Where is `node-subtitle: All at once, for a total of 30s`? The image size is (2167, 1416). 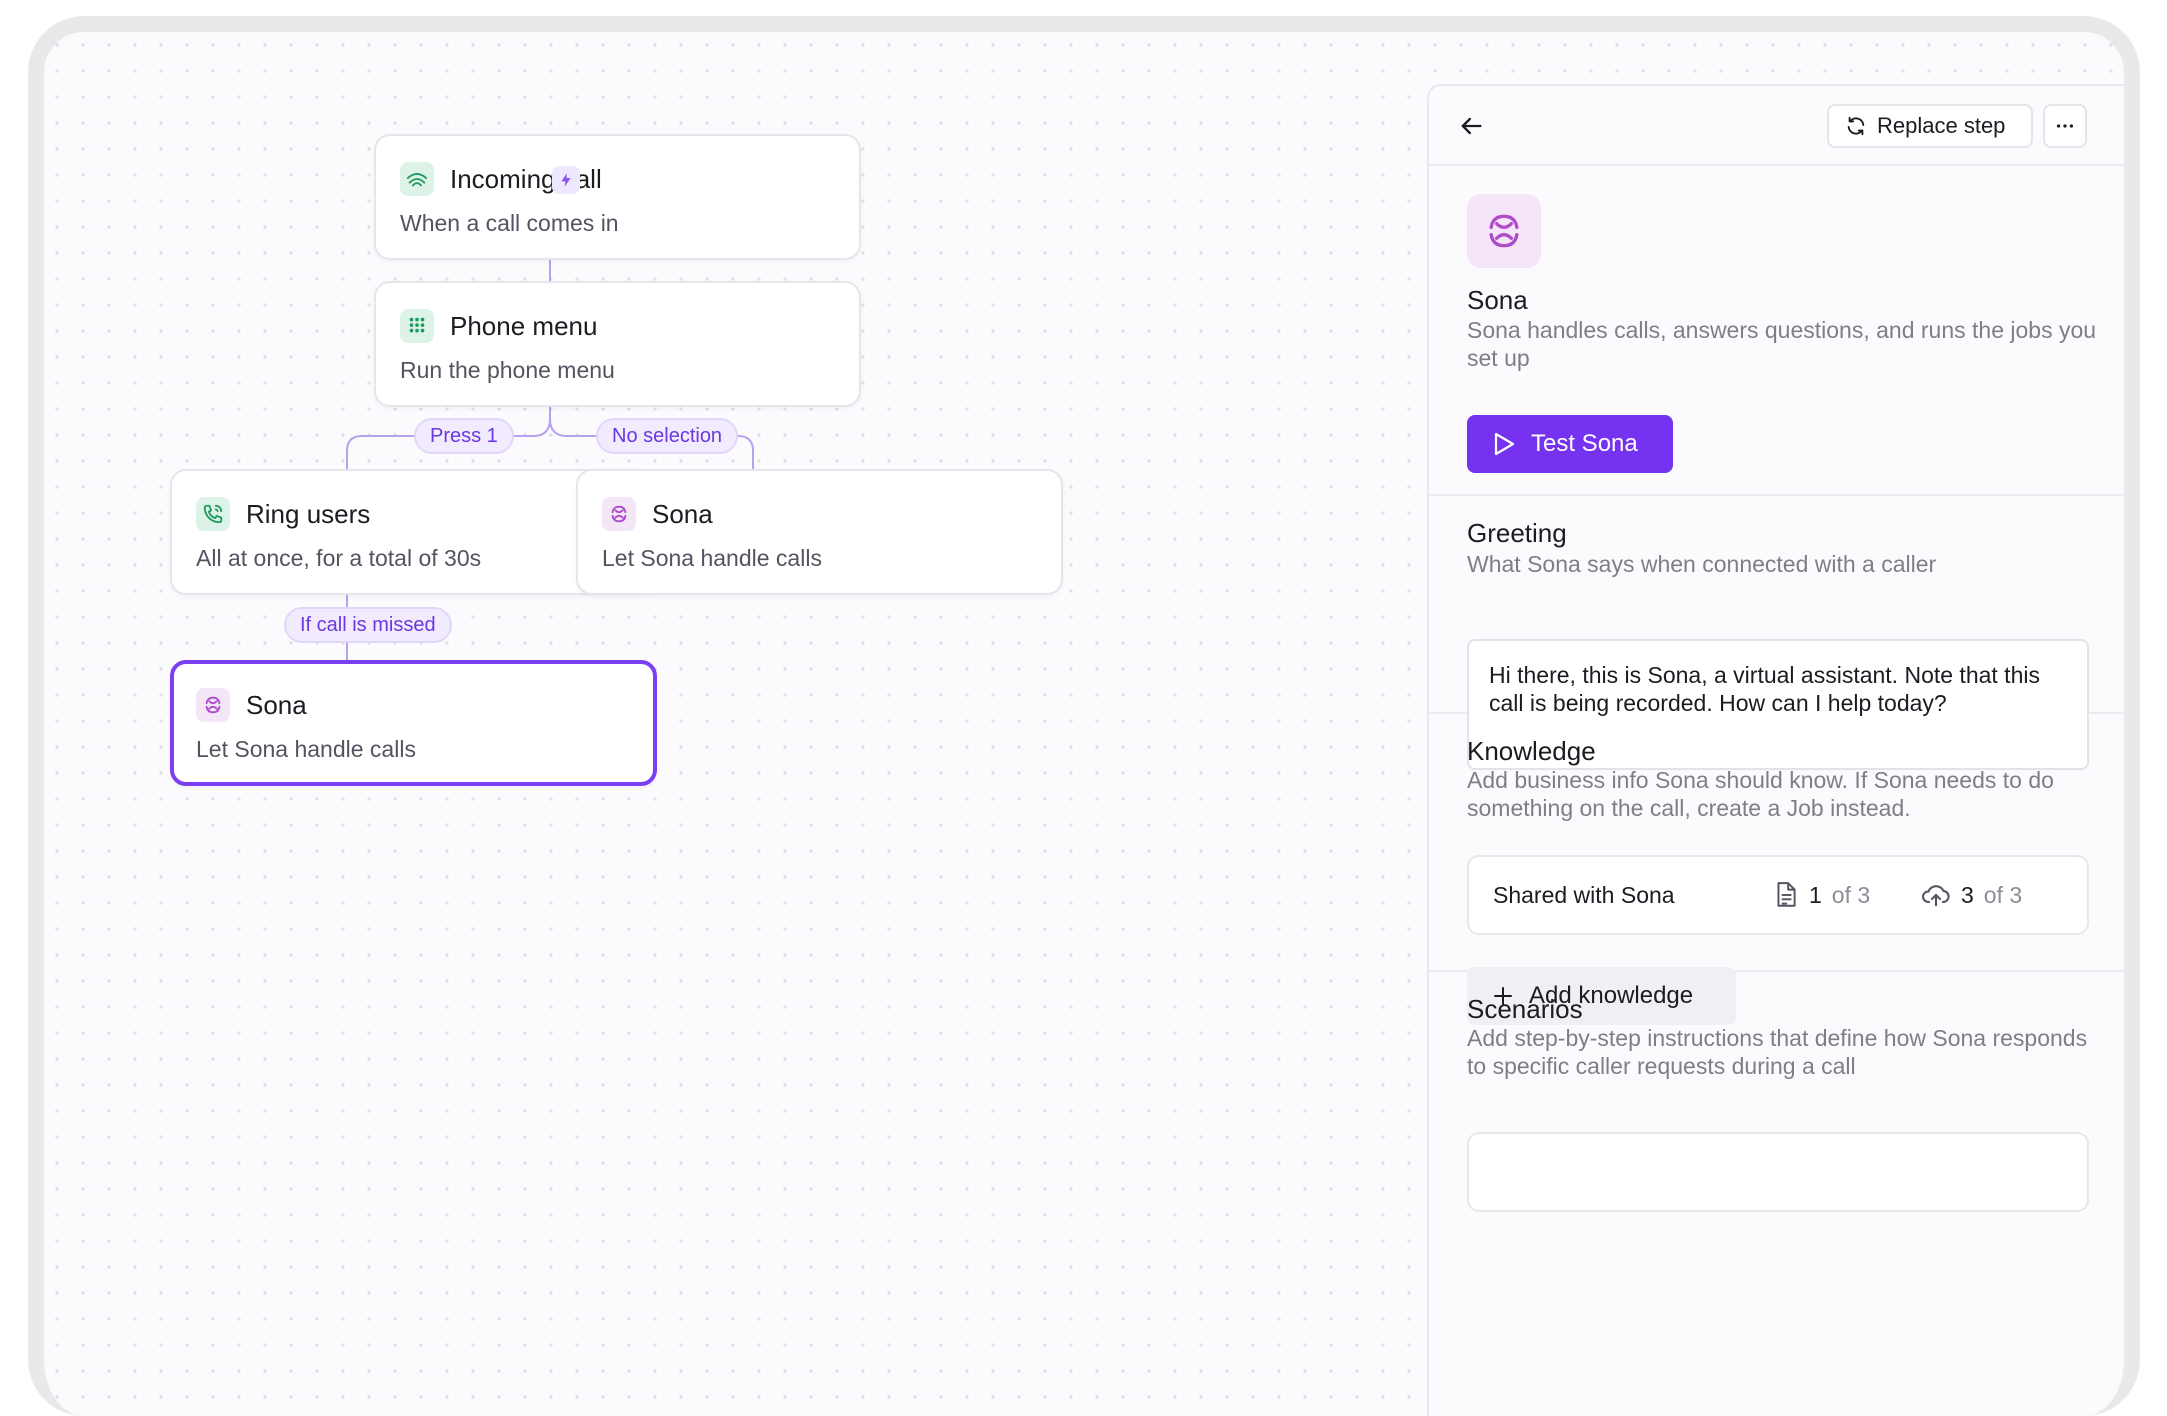 node-subtitle: All at once, for a total of 30s is located at coordinates (338, 558).